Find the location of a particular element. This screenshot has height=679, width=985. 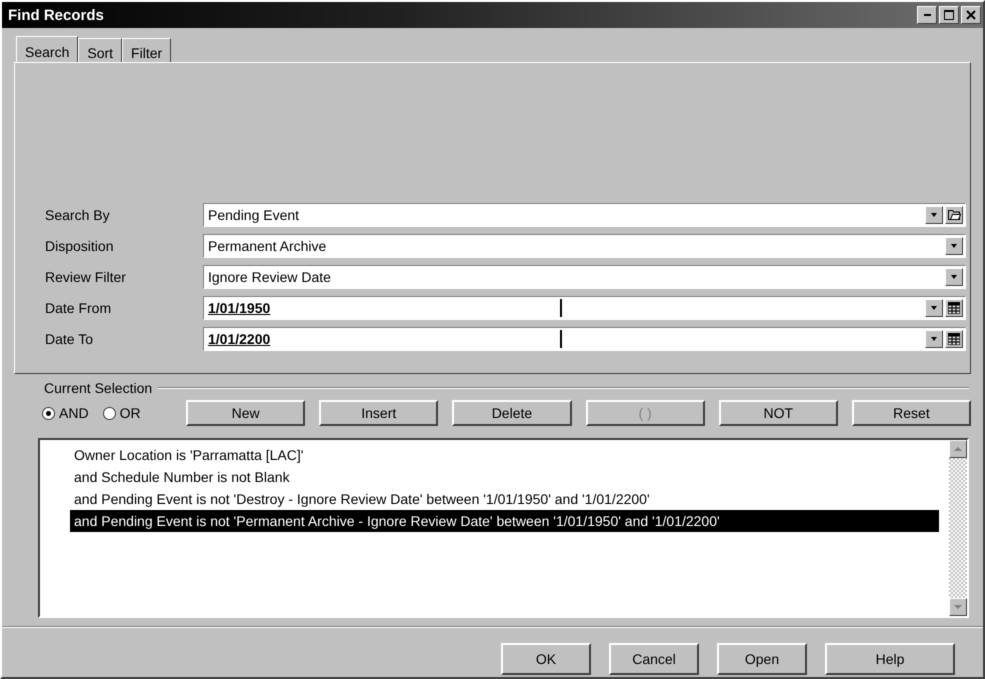

button: Open is located at coordinates (762, 659).